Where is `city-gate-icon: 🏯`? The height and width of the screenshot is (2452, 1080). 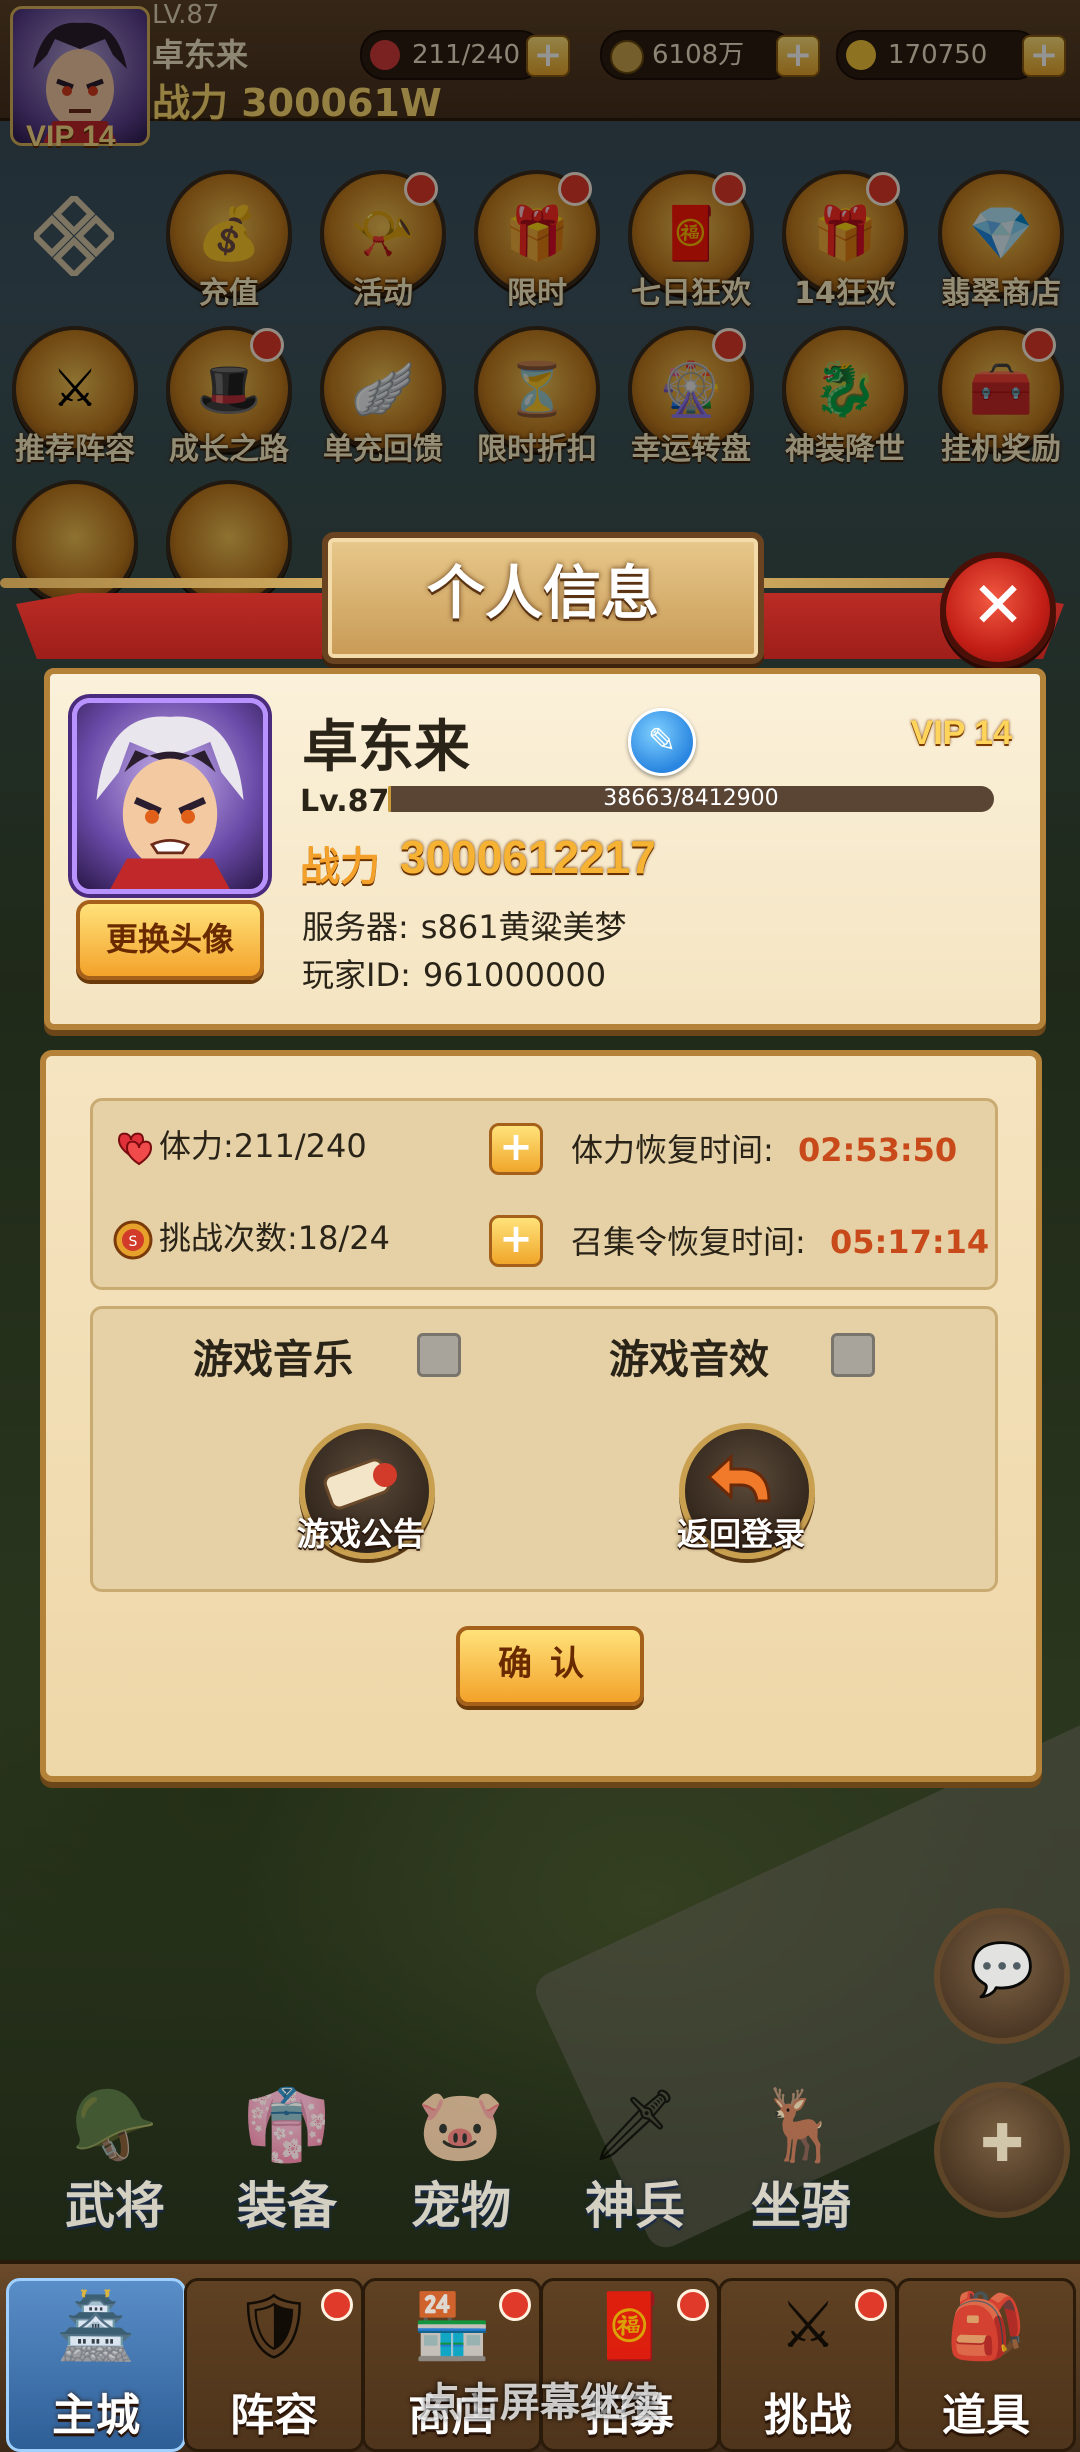
city-gate-icon: 🏯 is located at coordinates (96, 2327).